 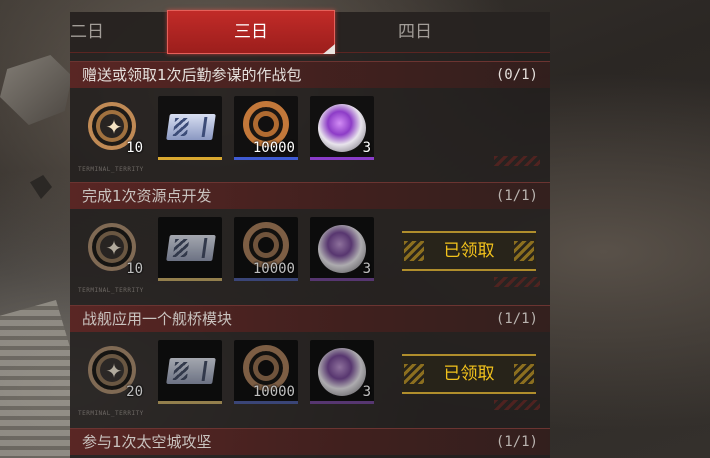 I want to click on reward-count: 20, so click(x=134, y=392).